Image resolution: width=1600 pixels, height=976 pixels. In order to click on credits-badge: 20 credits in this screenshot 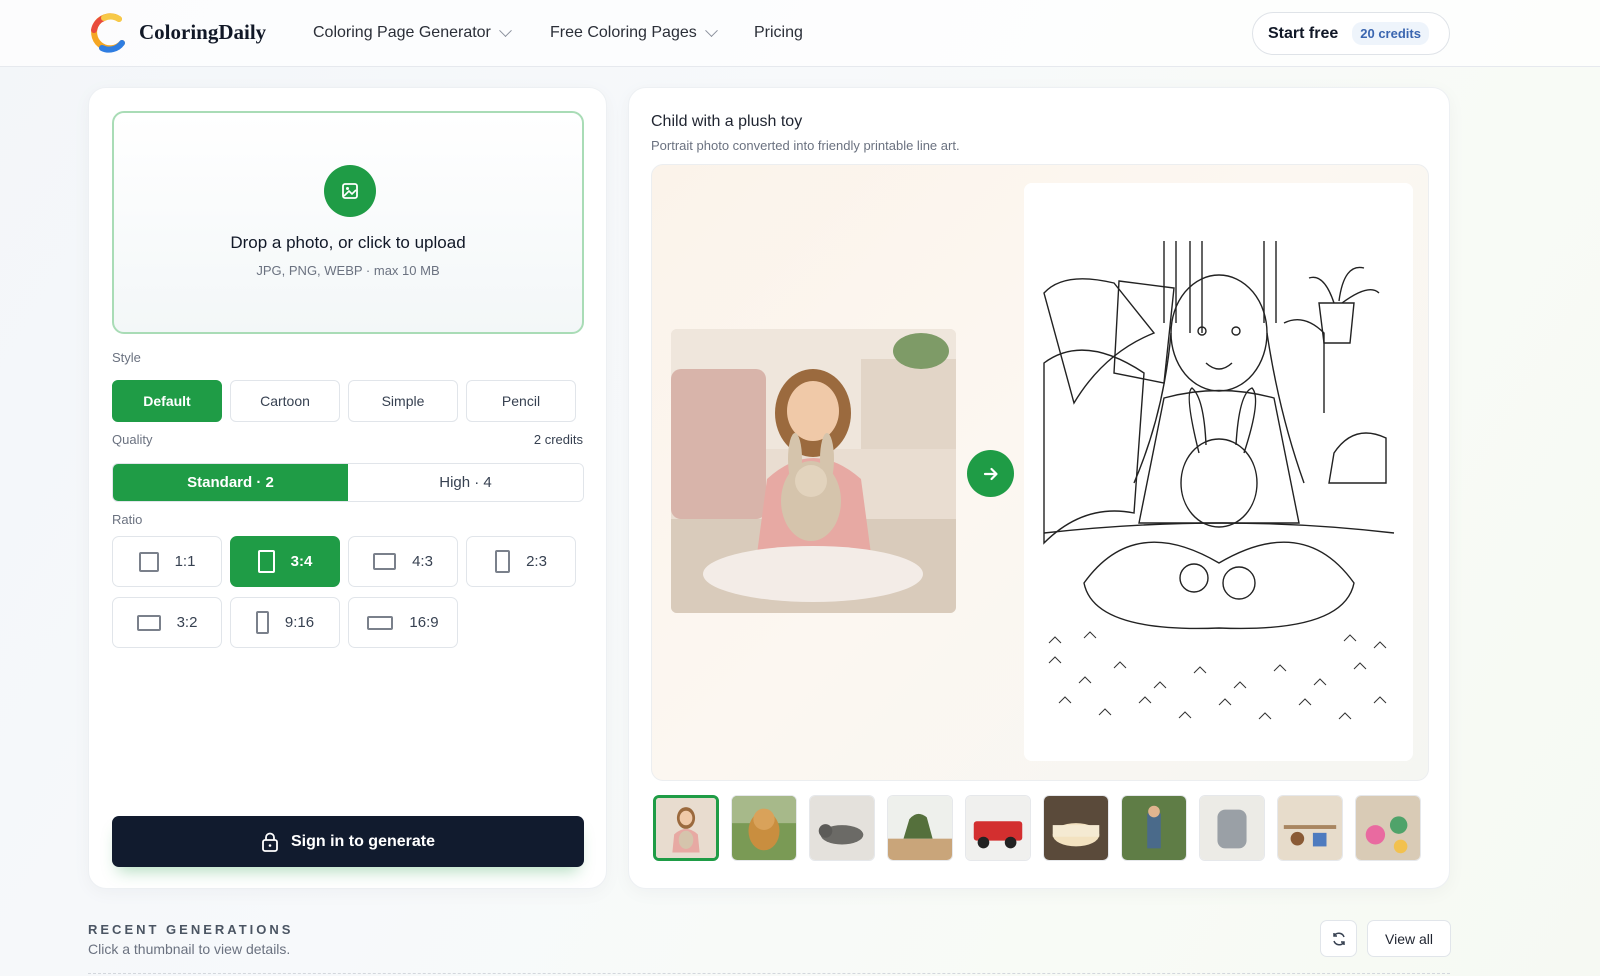, I will do `click(1390, 33)`.